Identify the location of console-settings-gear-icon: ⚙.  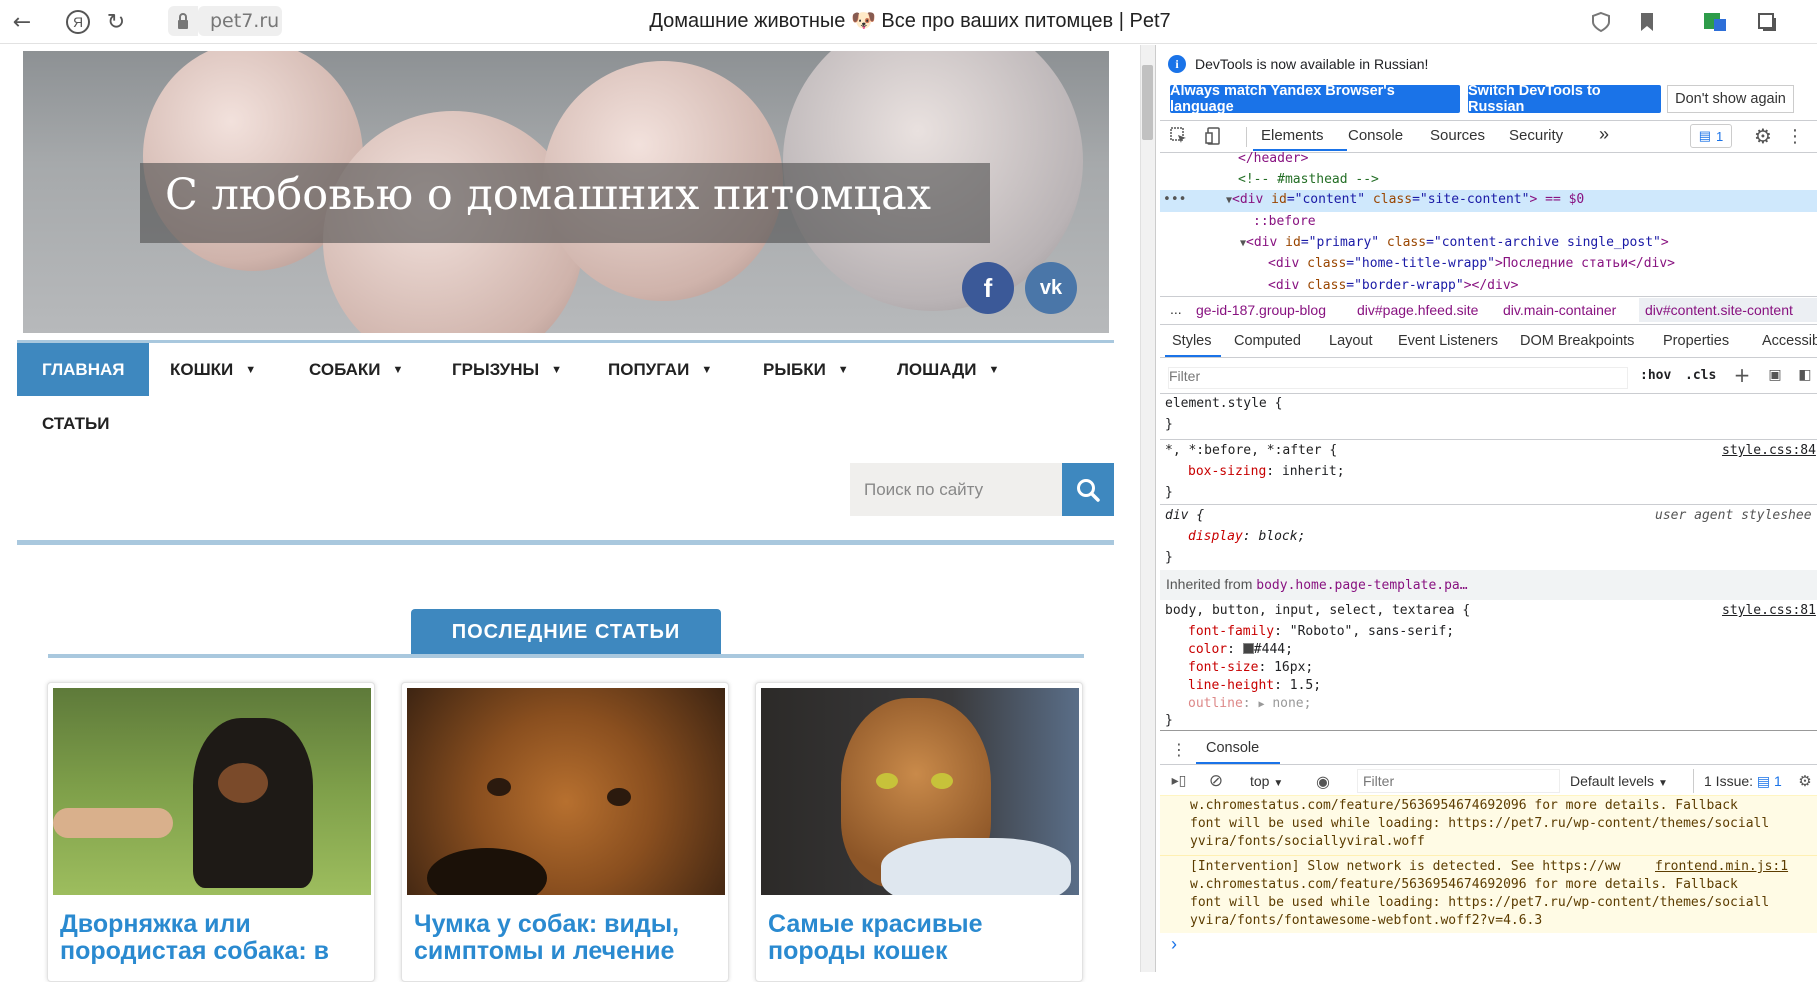
(1805, 781).